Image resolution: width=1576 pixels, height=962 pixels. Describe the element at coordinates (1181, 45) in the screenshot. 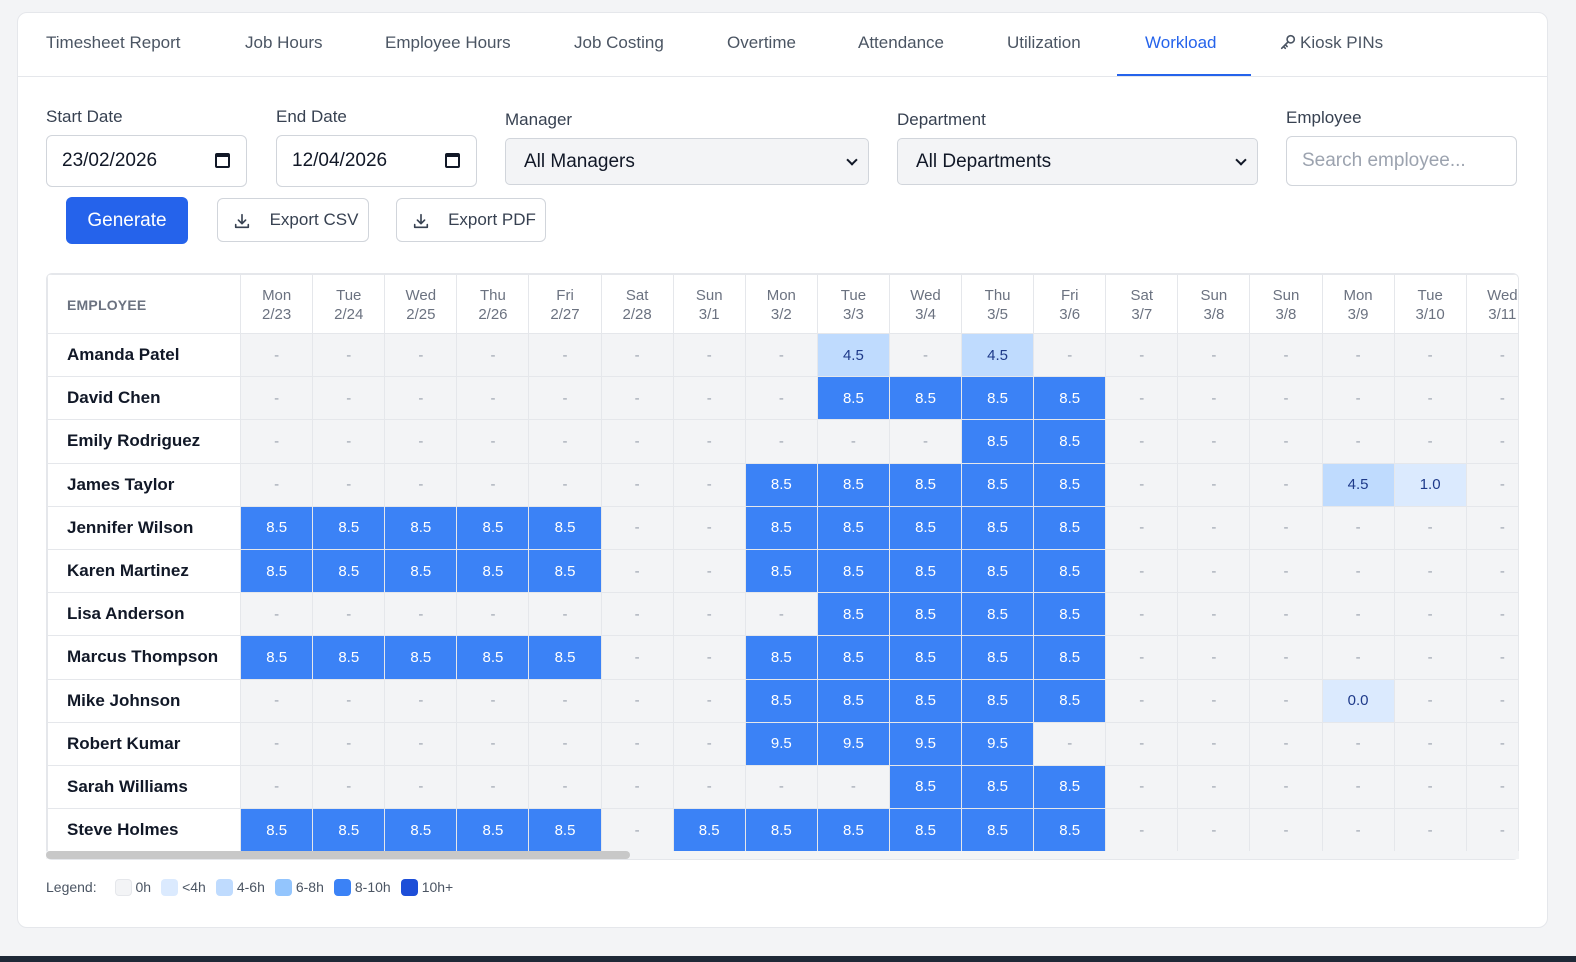

I see `tab-workload: Workload` at that location.